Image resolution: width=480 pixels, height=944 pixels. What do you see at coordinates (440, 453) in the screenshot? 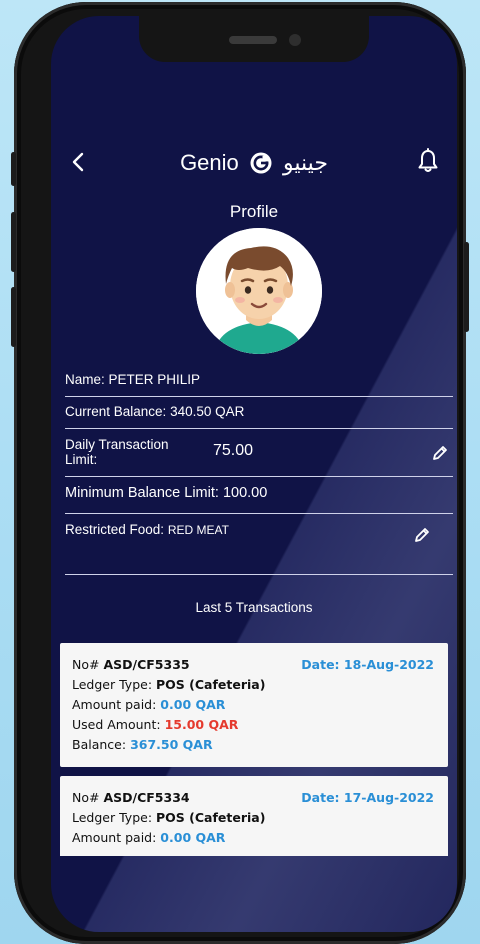
I see `edit-daily-limit-icon` at bounding box center [440, 453].